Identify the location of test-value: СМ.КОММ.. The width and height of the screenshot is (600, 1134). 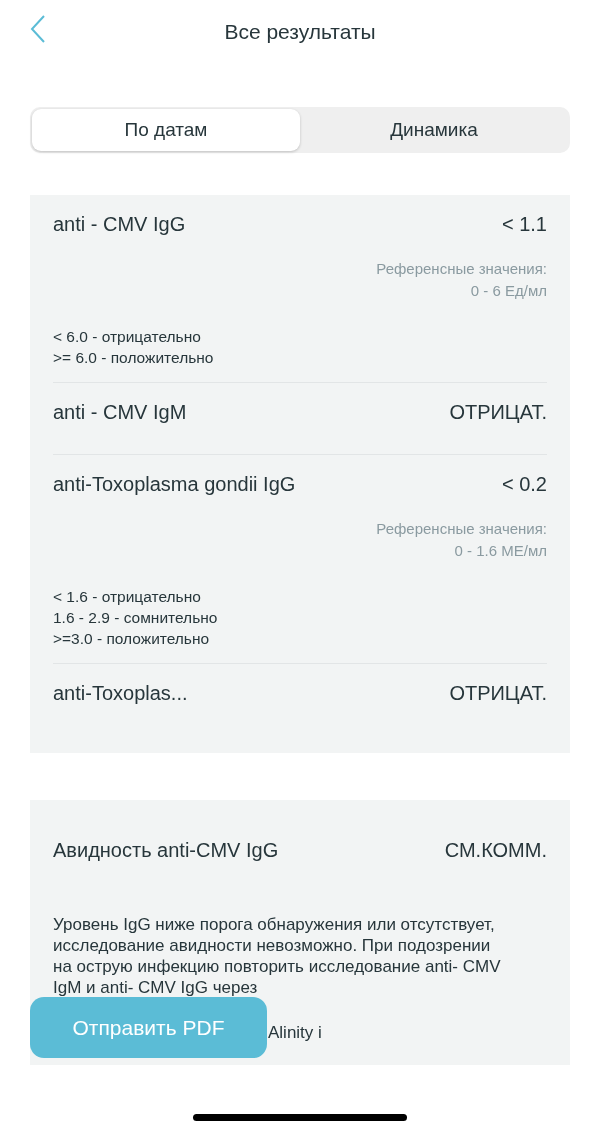
(495, 850).